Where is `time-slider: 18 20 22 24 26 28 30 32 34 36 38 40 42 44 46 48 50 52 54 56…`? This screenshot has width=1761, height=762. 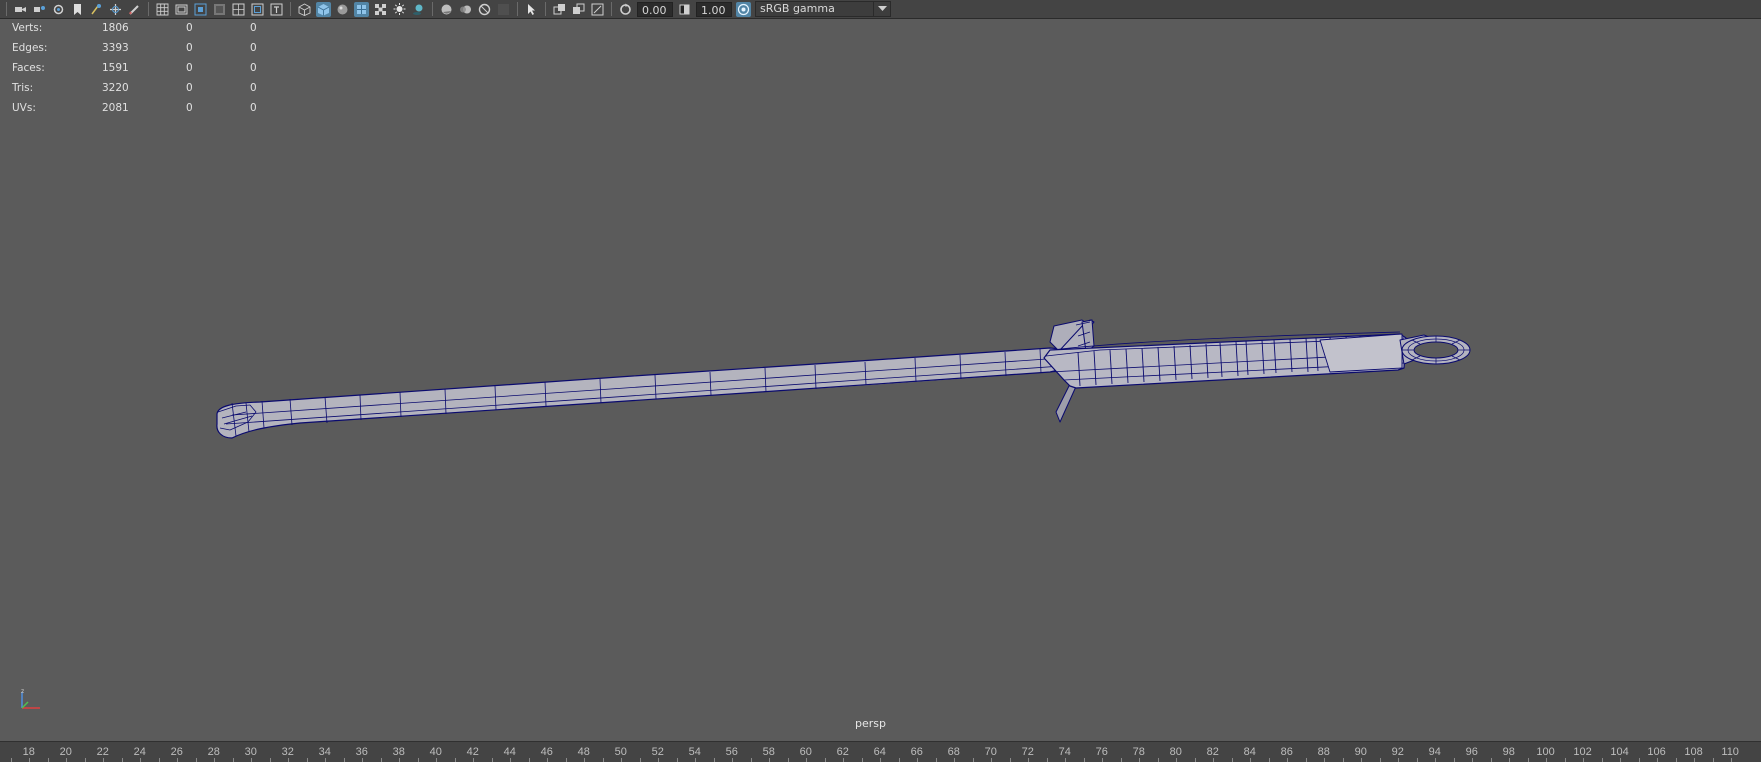 time-slider: 18 20 22 24 26 28 30 32 34 36 38 40 42 44 46 48 50 52 54 56… is located at coordinates (880, 751).